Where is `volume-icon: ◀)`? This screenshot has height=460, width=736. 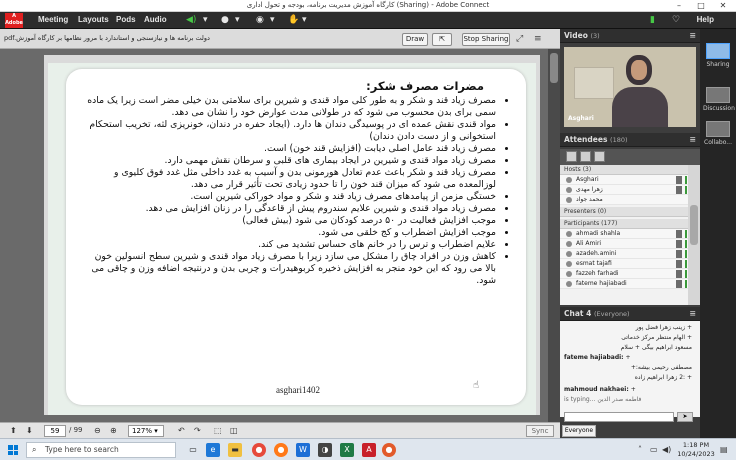 volume-icon: ◀) is located at coordinates (666, 449).